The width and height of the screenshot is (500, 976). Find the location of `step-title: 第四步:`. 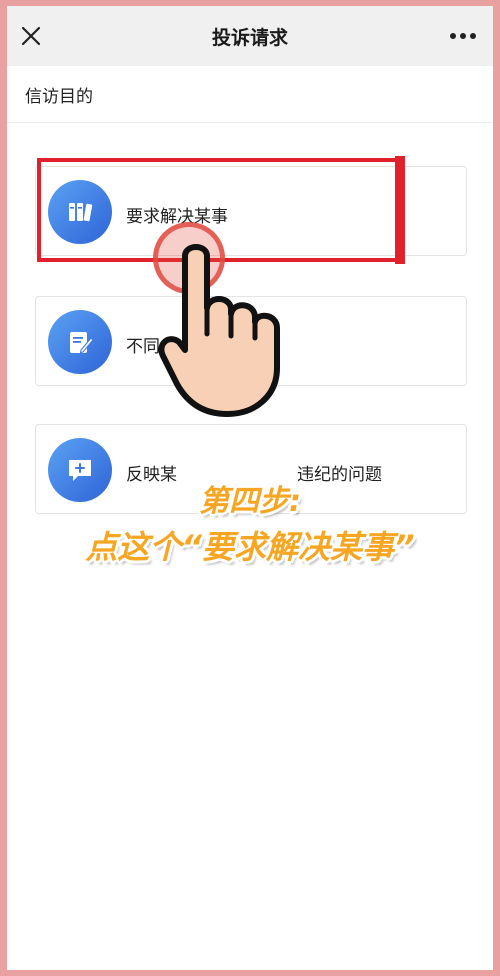

step-title: 第四步: is located at coordinates (250, 501).